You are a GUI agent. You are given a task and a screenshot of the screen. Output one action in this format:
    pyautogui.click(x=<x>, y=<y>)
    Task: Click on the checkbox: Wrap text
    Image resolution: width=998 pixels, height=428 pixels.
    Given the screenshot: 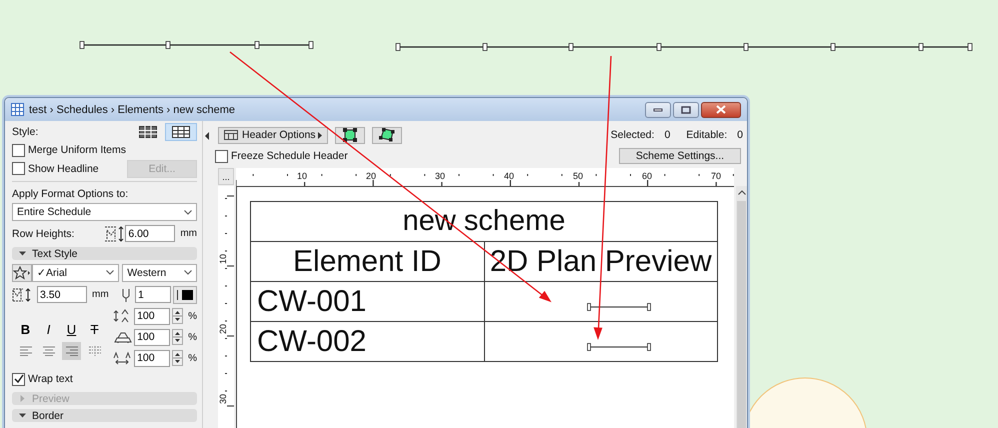 What is the action you would take?
    pyautogui.click(x=104, y=379)
    